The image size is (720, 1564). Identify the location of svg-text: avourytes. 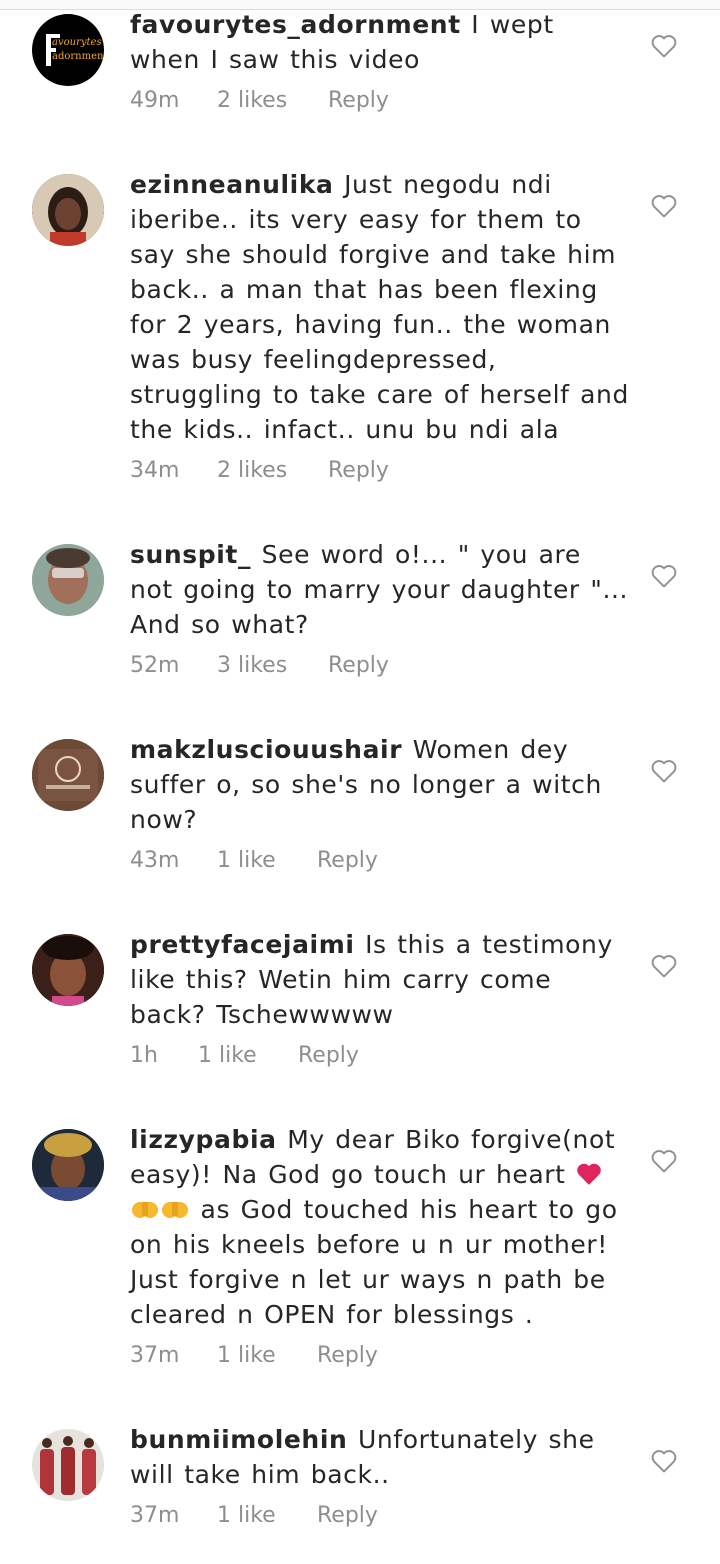
(77, 42).